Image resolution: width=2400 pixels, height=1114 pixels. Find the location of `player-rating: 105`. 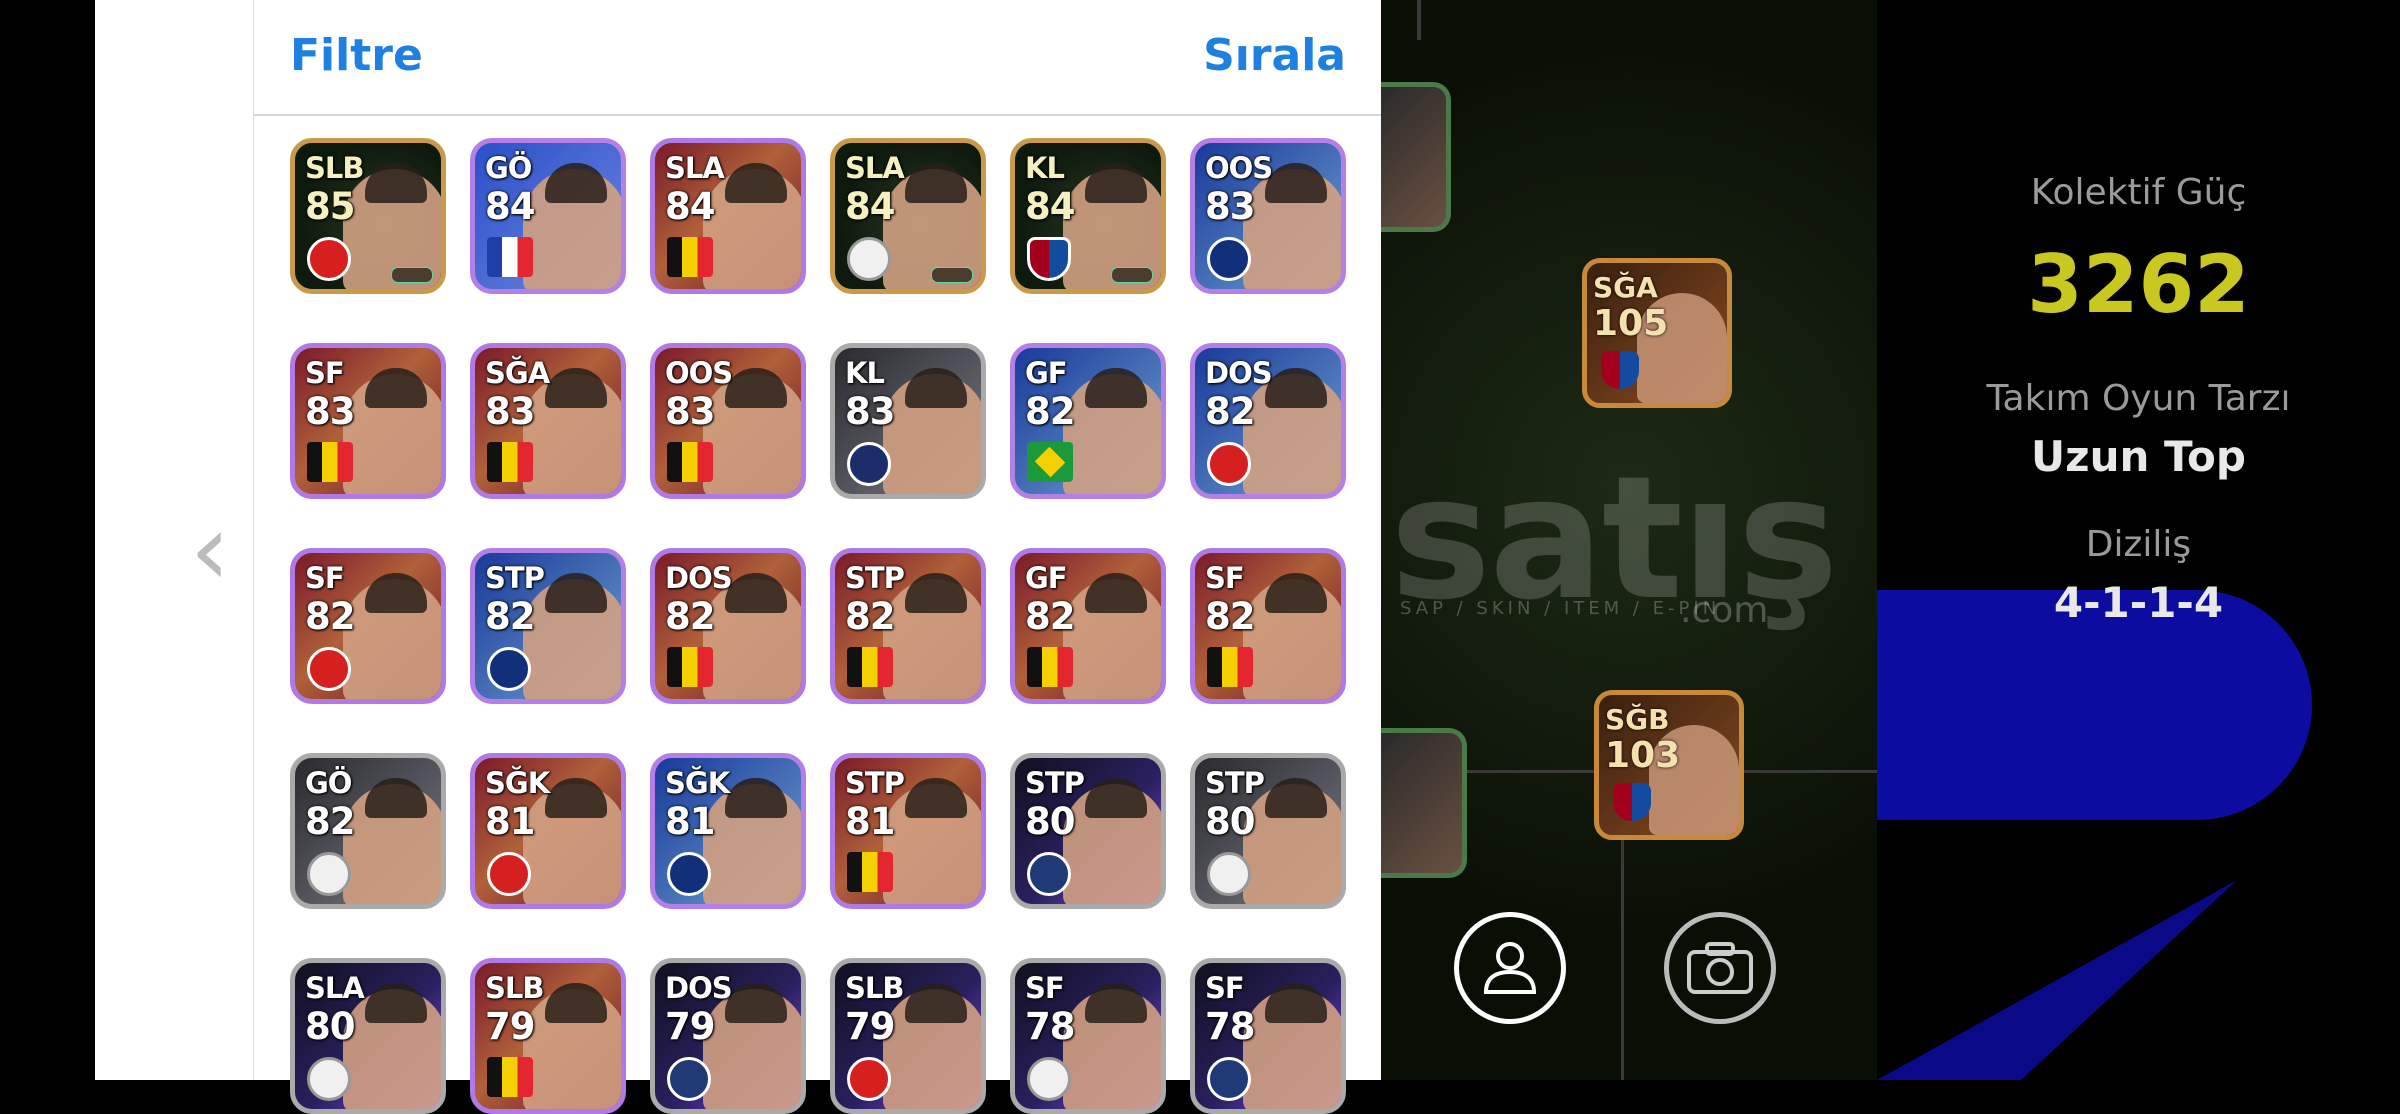

player-rating: 105 is located at coordinates (1631, 323).